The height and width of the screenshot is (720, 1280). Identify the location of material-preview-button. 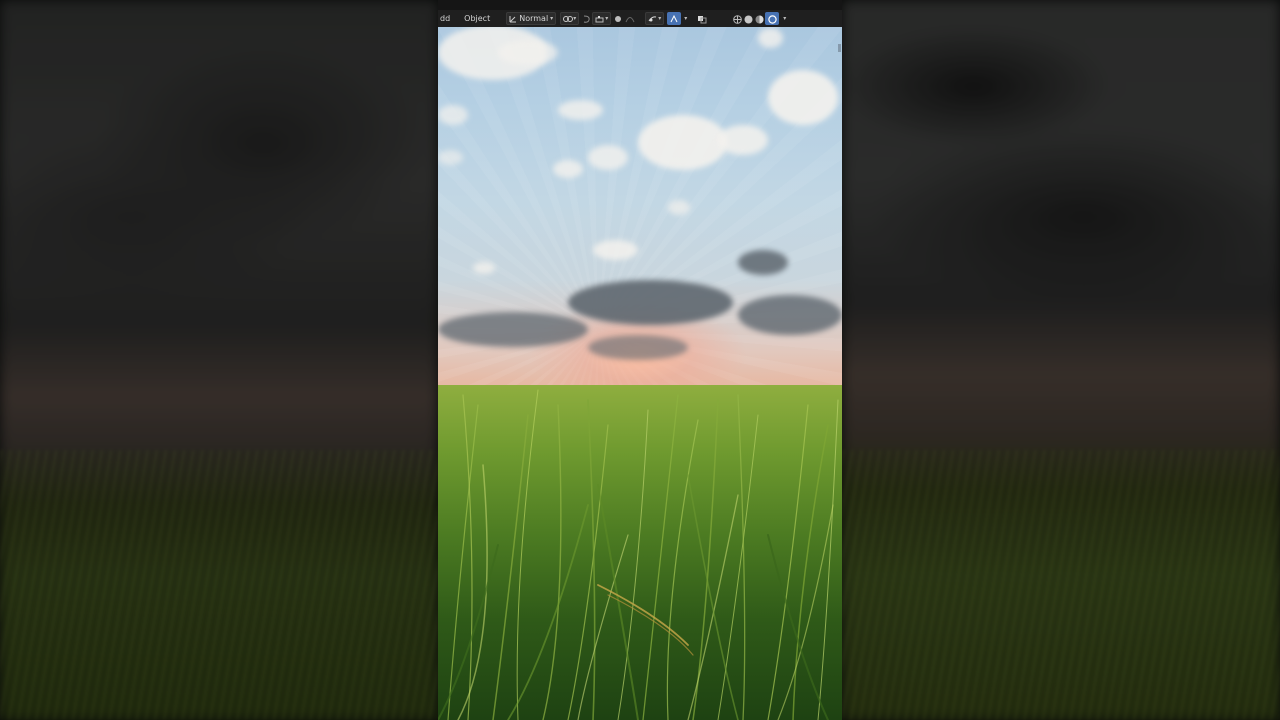
(759, 18).